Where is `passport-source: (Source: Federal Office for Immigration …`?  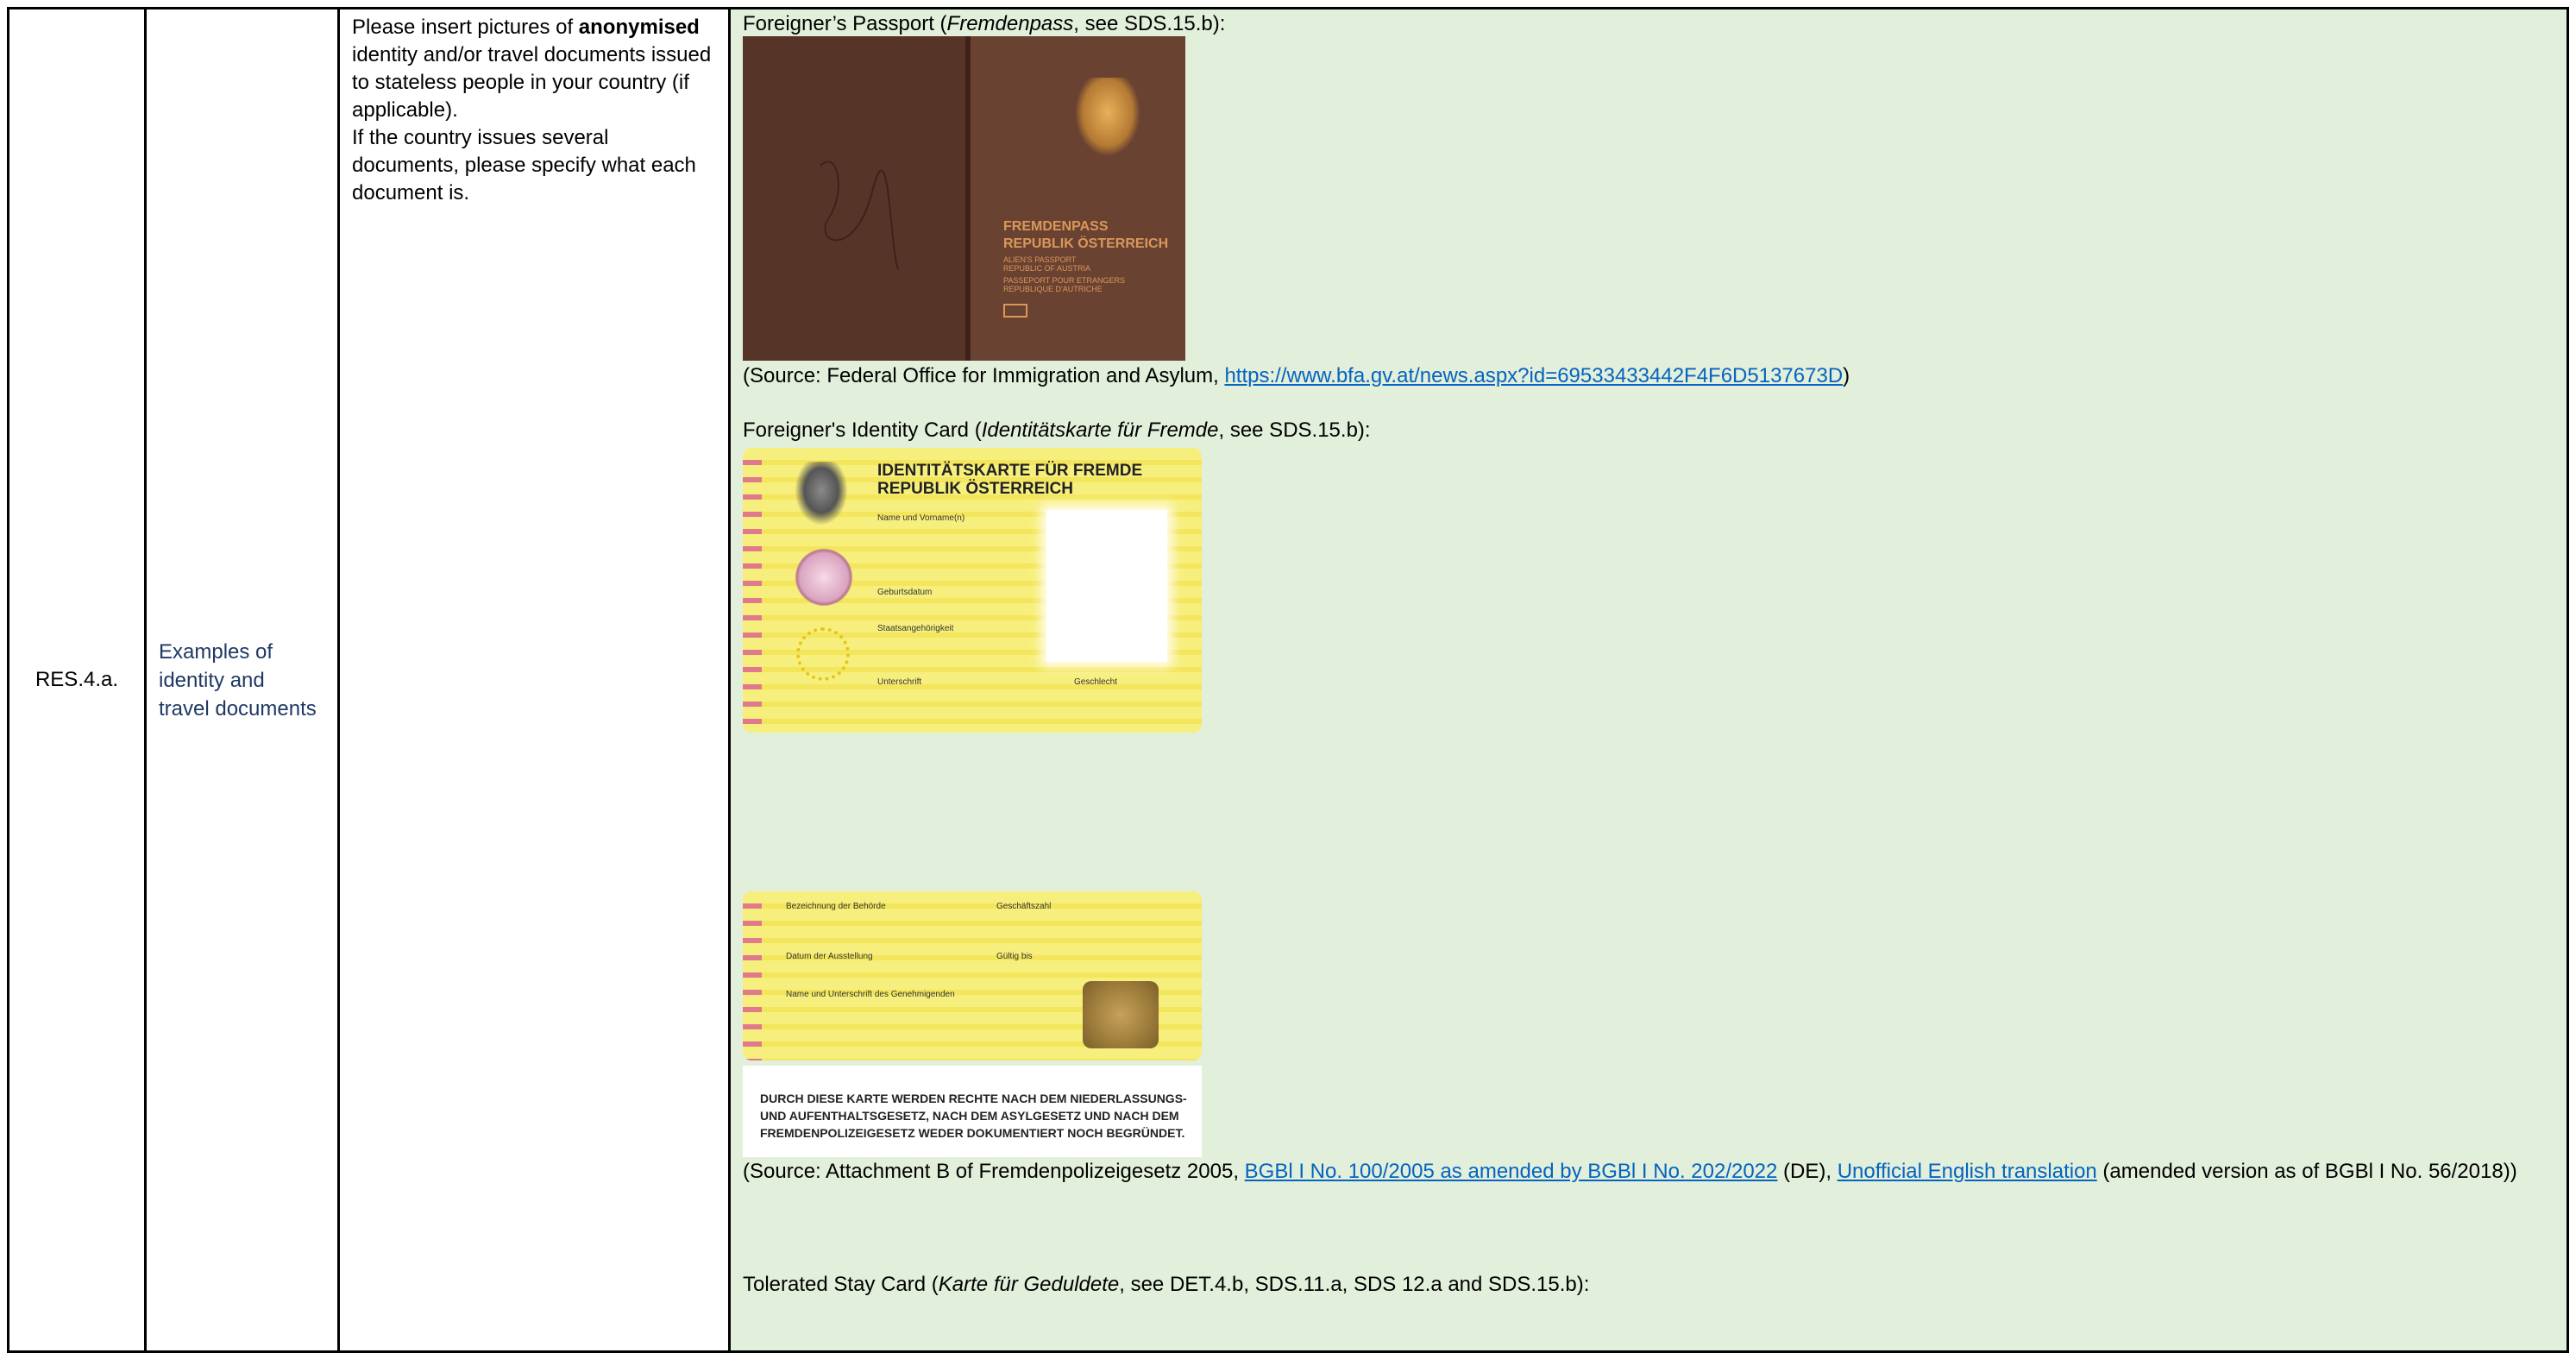
passport-source: (Source: Federal Office for Immigration … is located at coordinates (1296, 375).